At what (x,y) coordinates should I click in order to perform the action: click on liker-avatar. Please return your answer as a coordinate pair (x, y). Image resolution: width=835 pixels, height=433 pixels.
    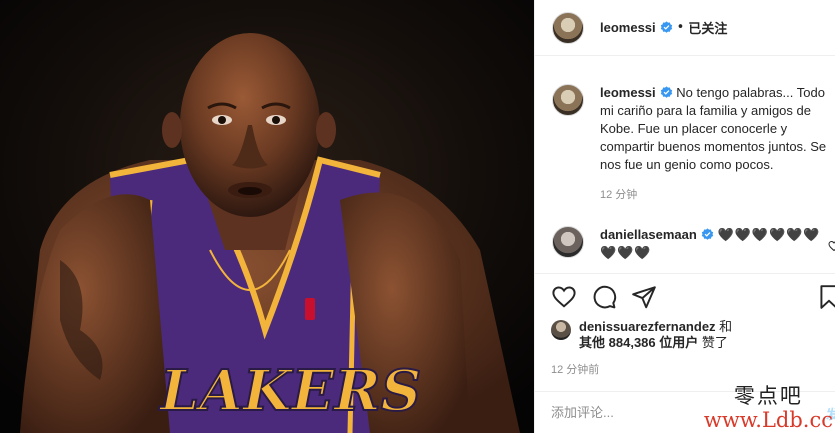
    Looking at the image, I should click on (561, 330).